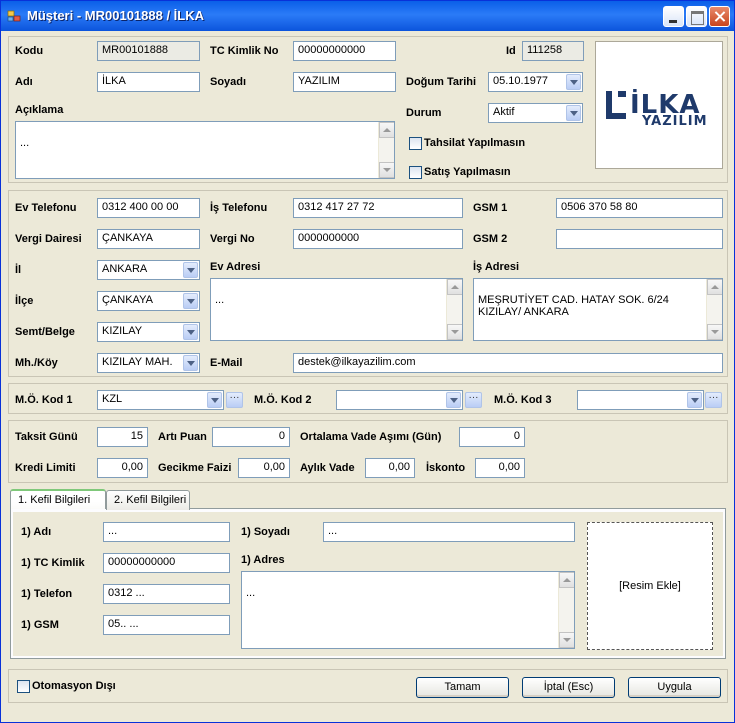 This screenshot has width=735, height=723. I want to click on tc-kimlik-label: TC Kimlik No, so click(244, 51).